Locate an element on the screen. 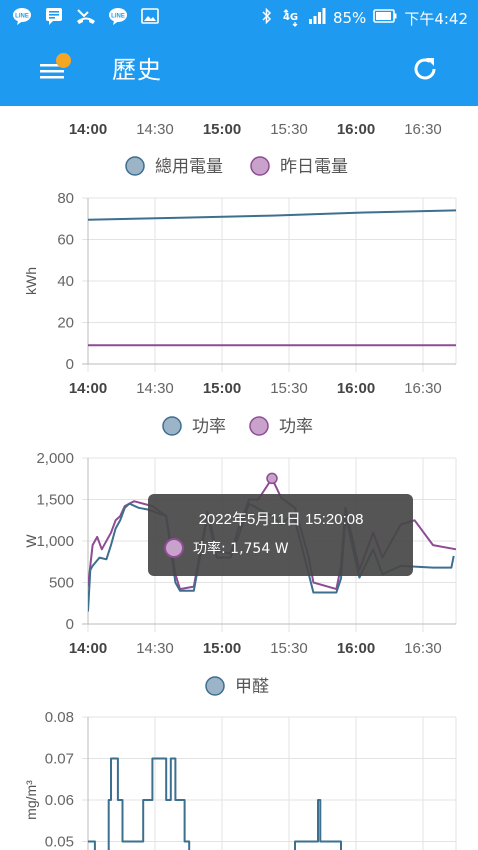  top-axis-tick: 15:00 is located at coordinates (222, 129).